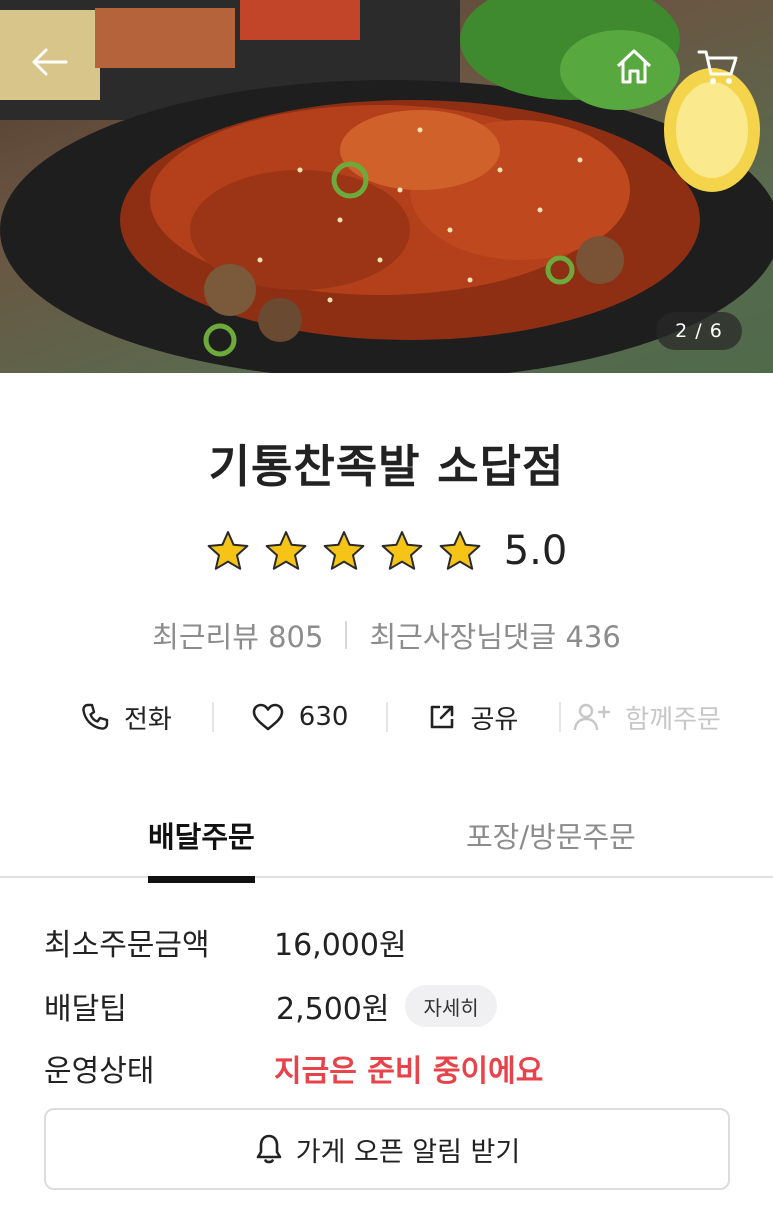 The image size is (773, 1209). What do you see at coordinates (494, 635) in the screenshot?
I see `owner-replies-link: 최근사장님댓글 436` at bounding box center [494, 635].